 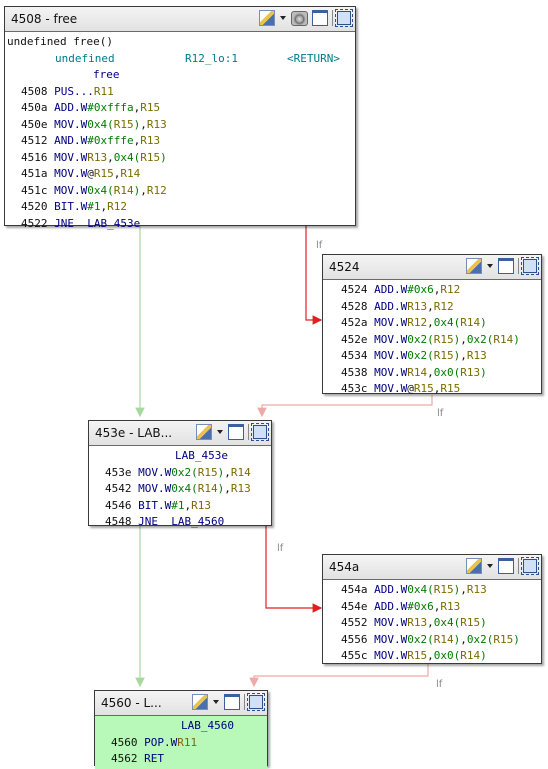 What do you see at coordinates (180, 506) in the screenshot?
I see `instruction-row: 4546 BIT.W#1,R13` at bounding box center [180, 506].